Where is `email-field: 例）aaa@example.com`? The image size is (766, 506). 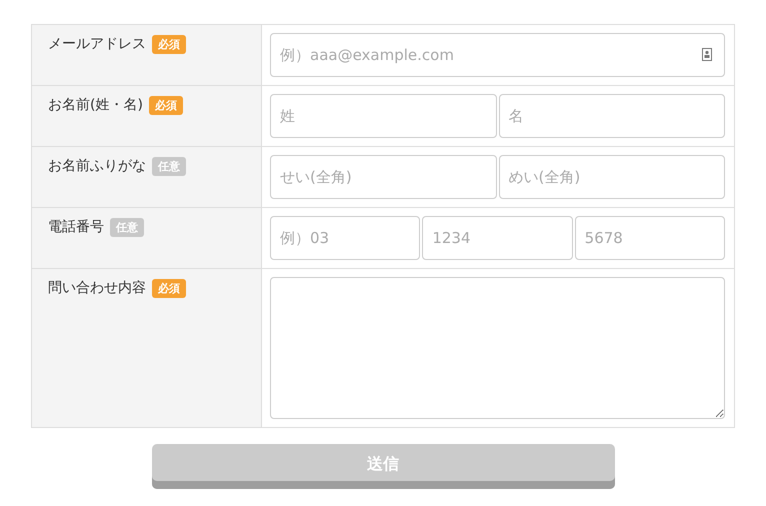 email-field: 例）aaa@example.com is located at coordinates (497, 55).